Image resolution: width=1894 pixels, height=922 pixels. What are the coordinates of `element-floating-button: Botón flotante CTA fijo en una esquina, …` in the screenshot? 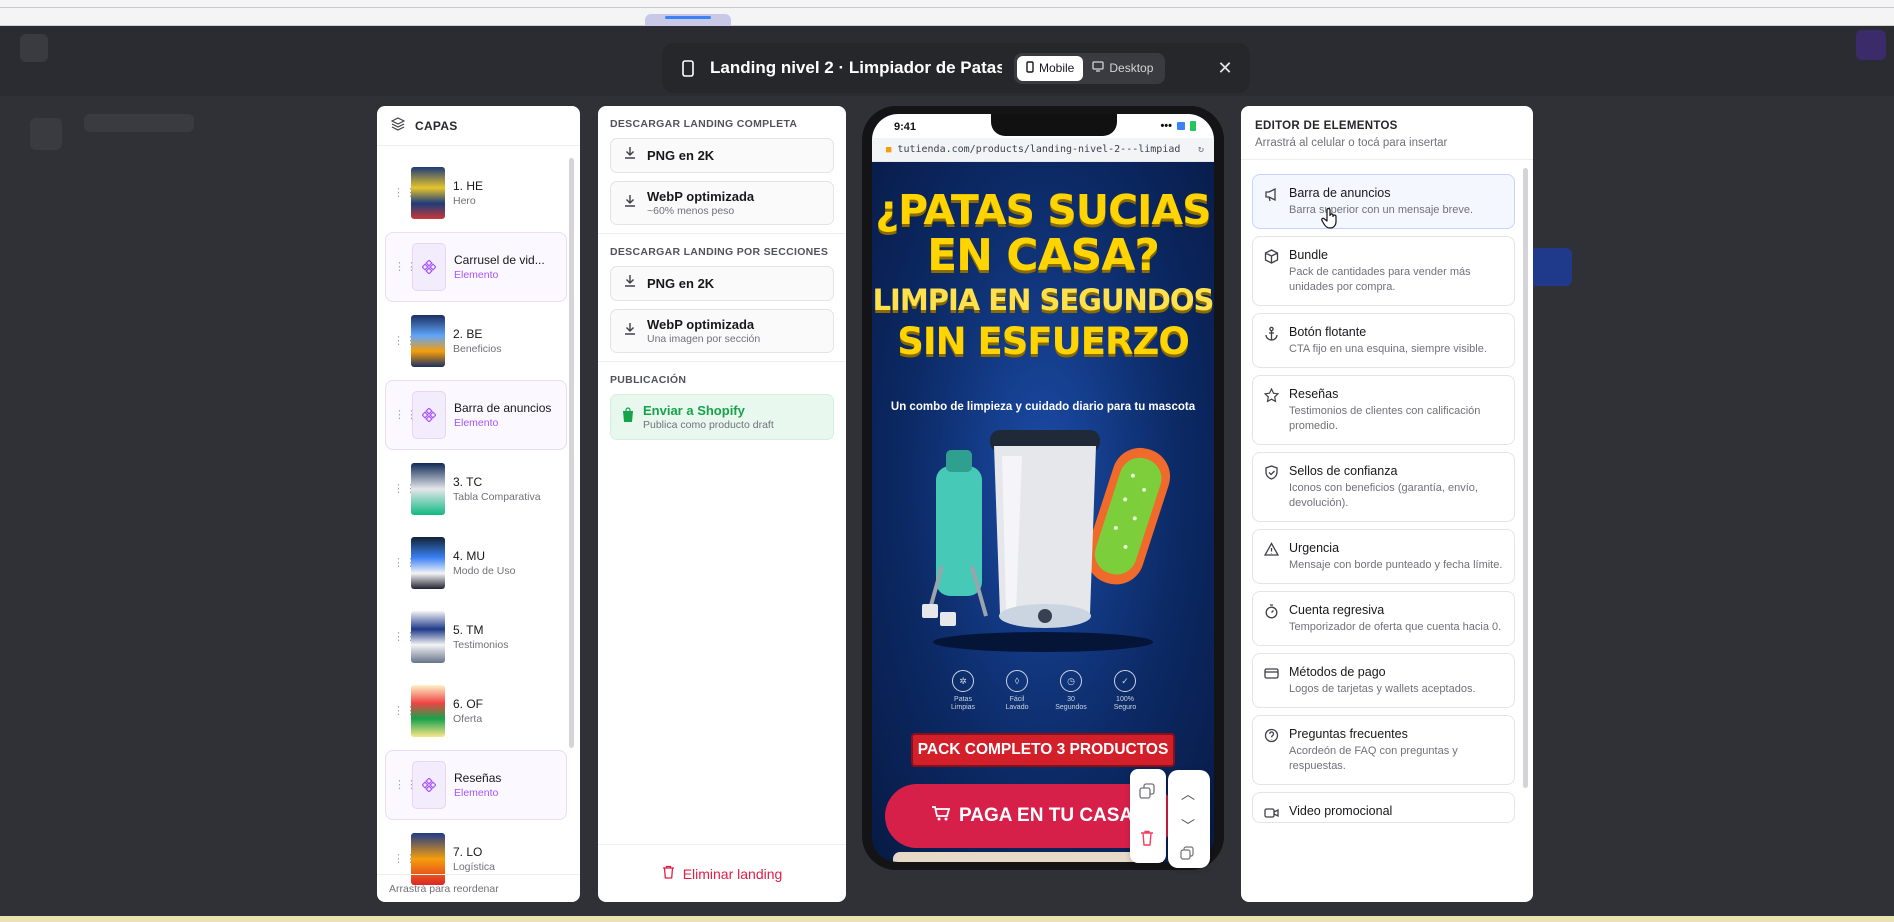 It's located at (1383, 340).